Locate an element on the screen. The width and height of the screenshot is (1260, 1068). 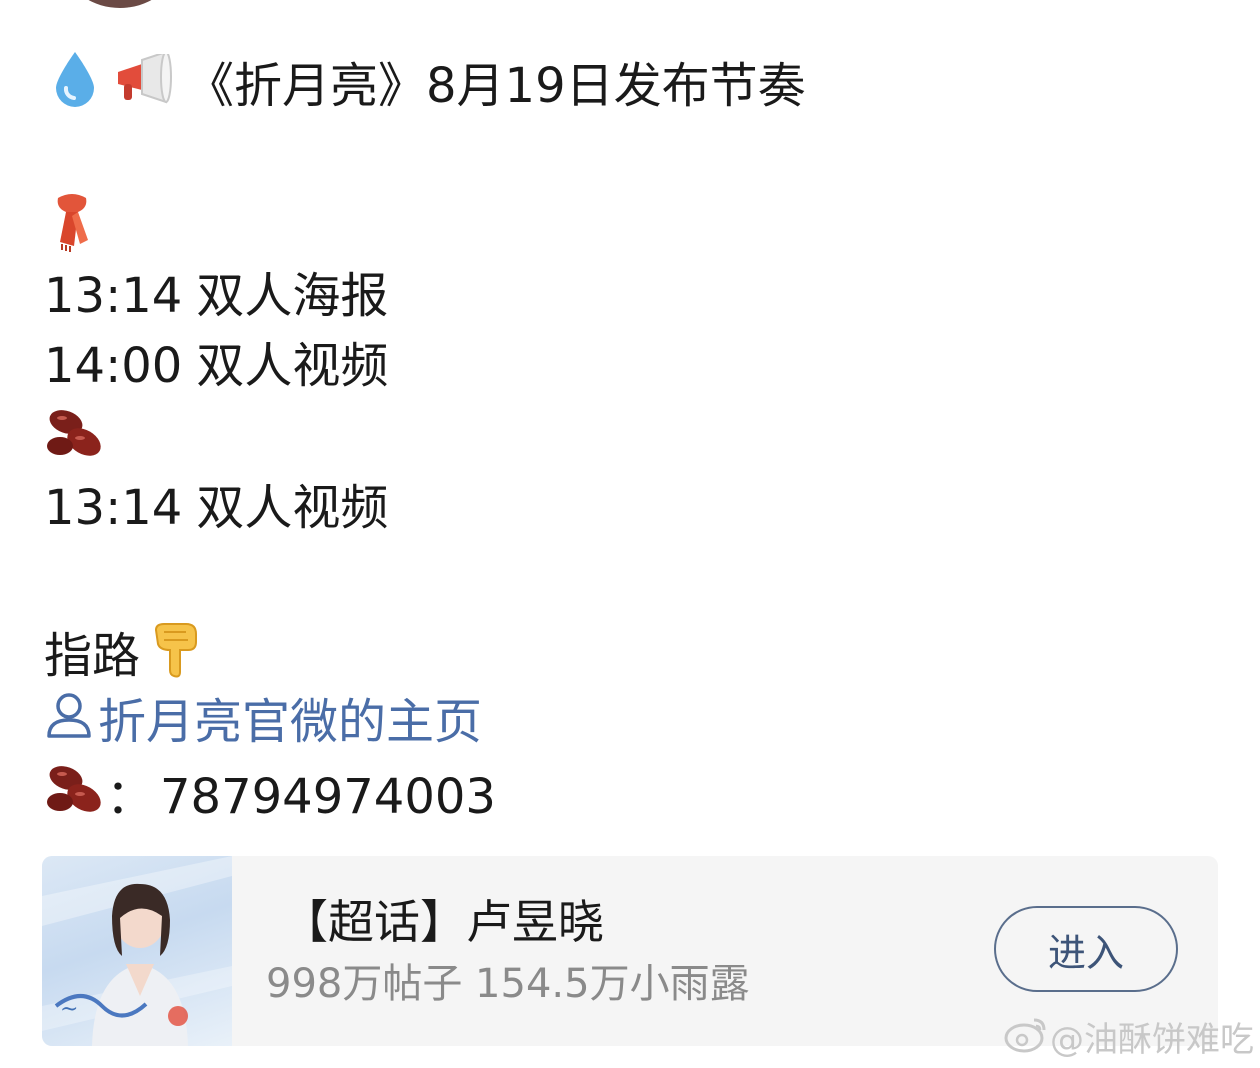
topic-name: 【超话】卢昱晓 is located at coordinates (443, 922).